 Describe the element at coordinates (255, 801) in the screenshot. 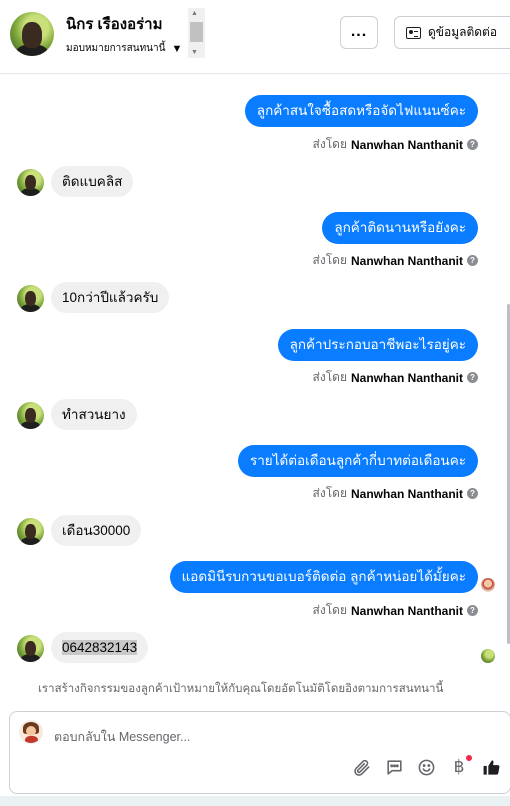

I see `bottom-strip` at that location.